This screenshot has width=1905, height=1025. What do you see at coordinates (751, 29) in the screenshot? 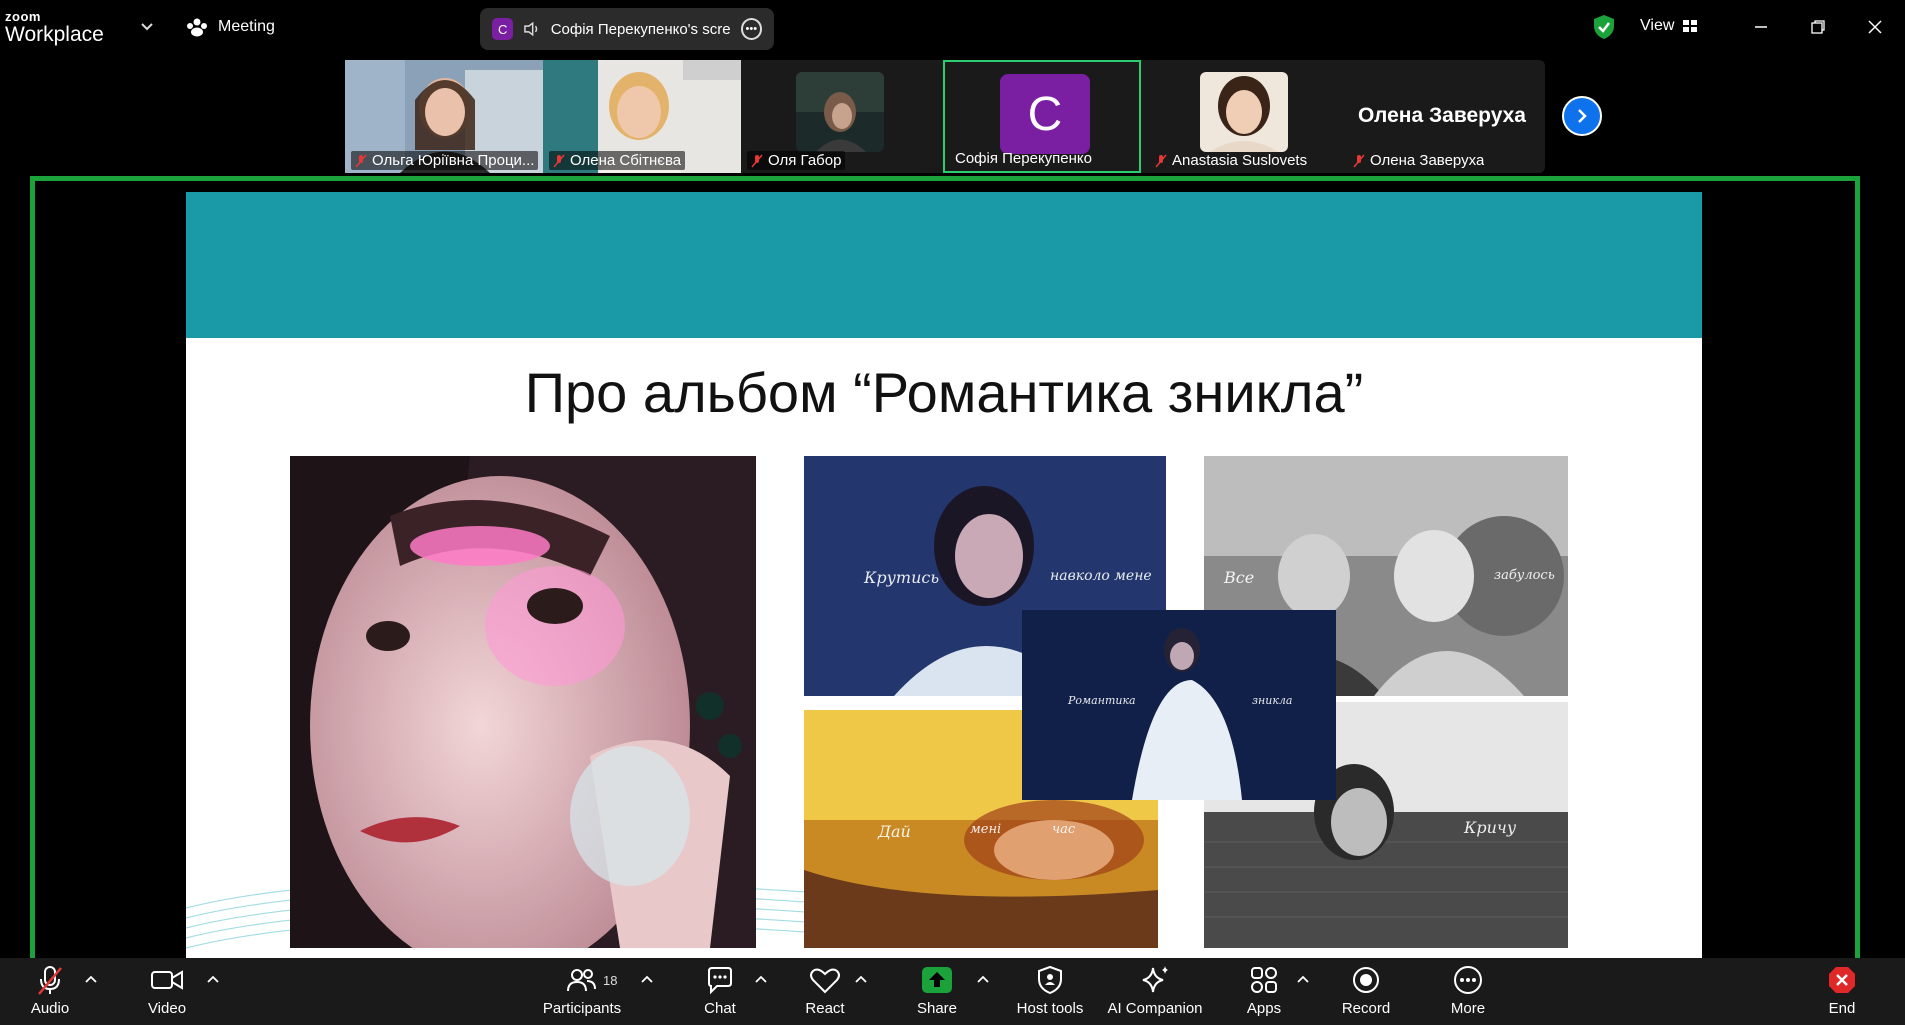
I see `more-options-icon: •••` at bounding box center [751, 29].